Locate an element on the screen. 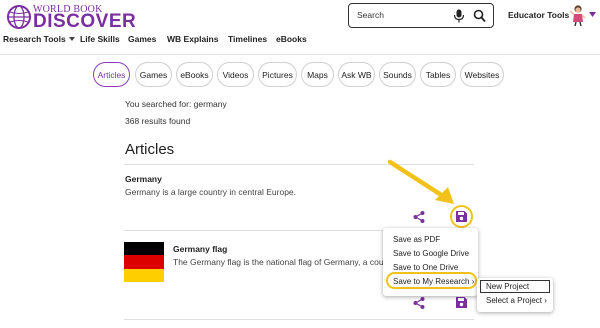 The height and width of the screenshot is (328, 600). menu-save-to-one-drive: Save to One Drive is located at coordinates (425, 267).